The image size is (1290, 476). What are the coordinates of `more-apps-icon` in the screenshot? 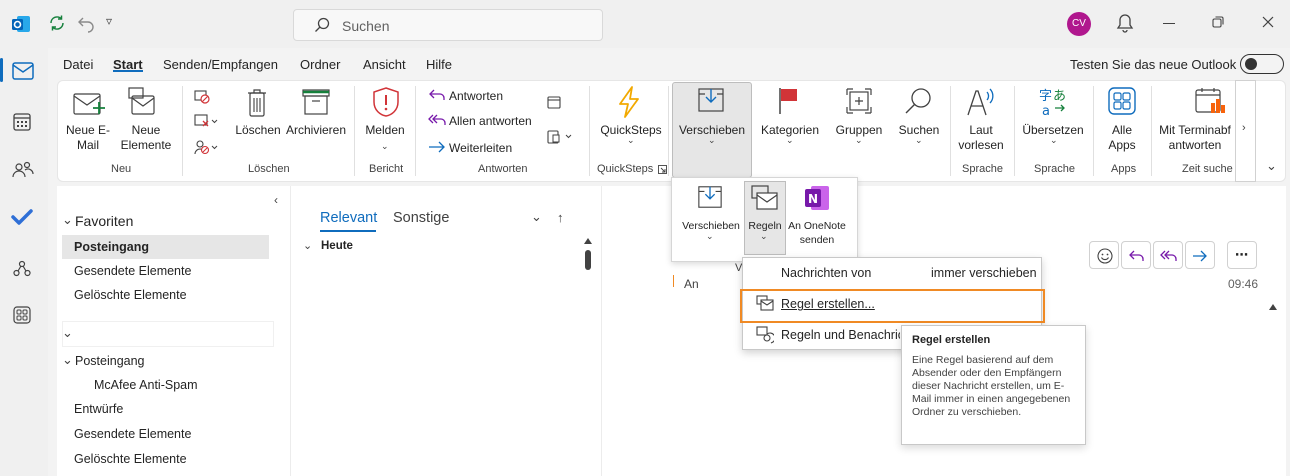 It's located at (22, 315).